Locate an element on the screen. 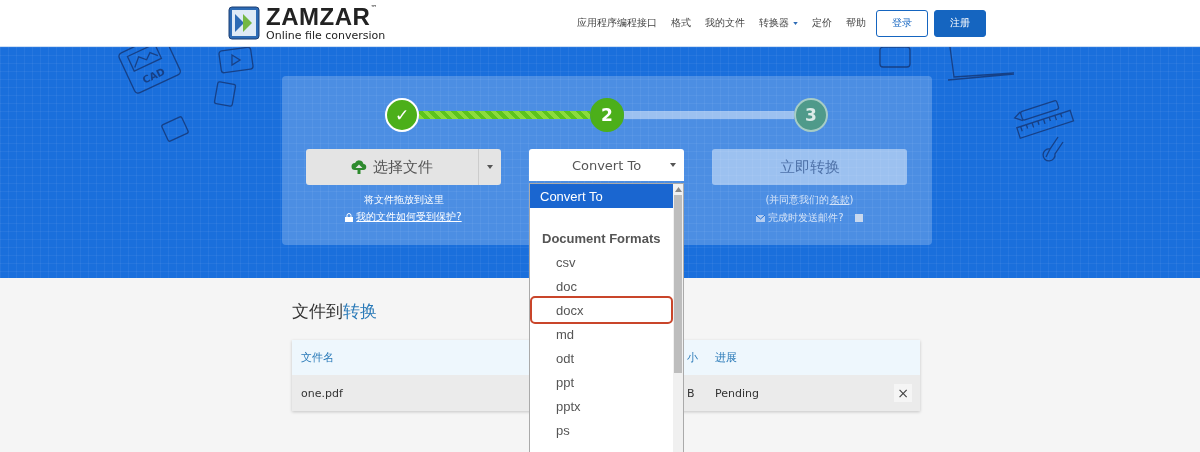 This screenshot has width=1200, height=452. brand-tagline: Online file conversion is located at coordinates (326, 35).